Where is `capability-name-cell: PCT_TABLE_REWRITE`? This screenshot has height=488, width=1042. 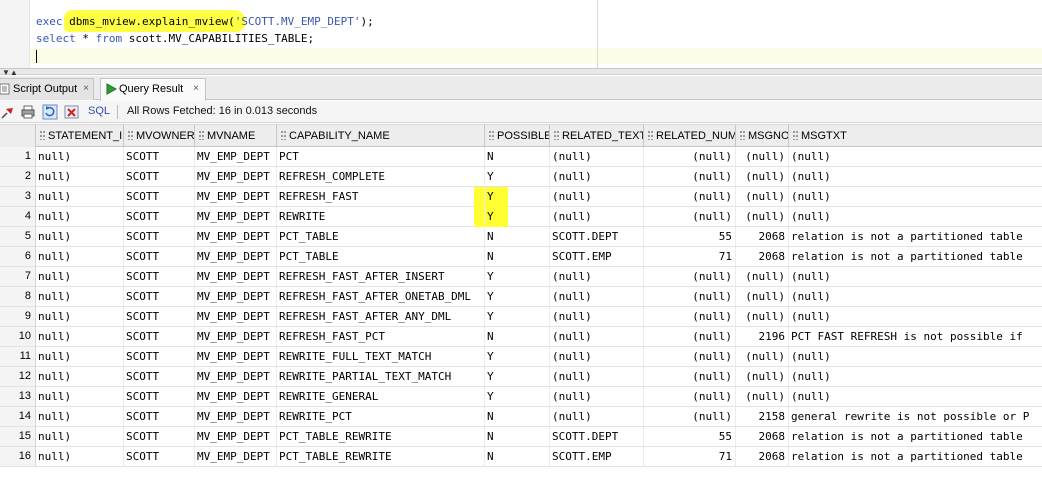
capability-name-cell: PCT_TABLE_REWRITE is located at coordinates (381, 456).